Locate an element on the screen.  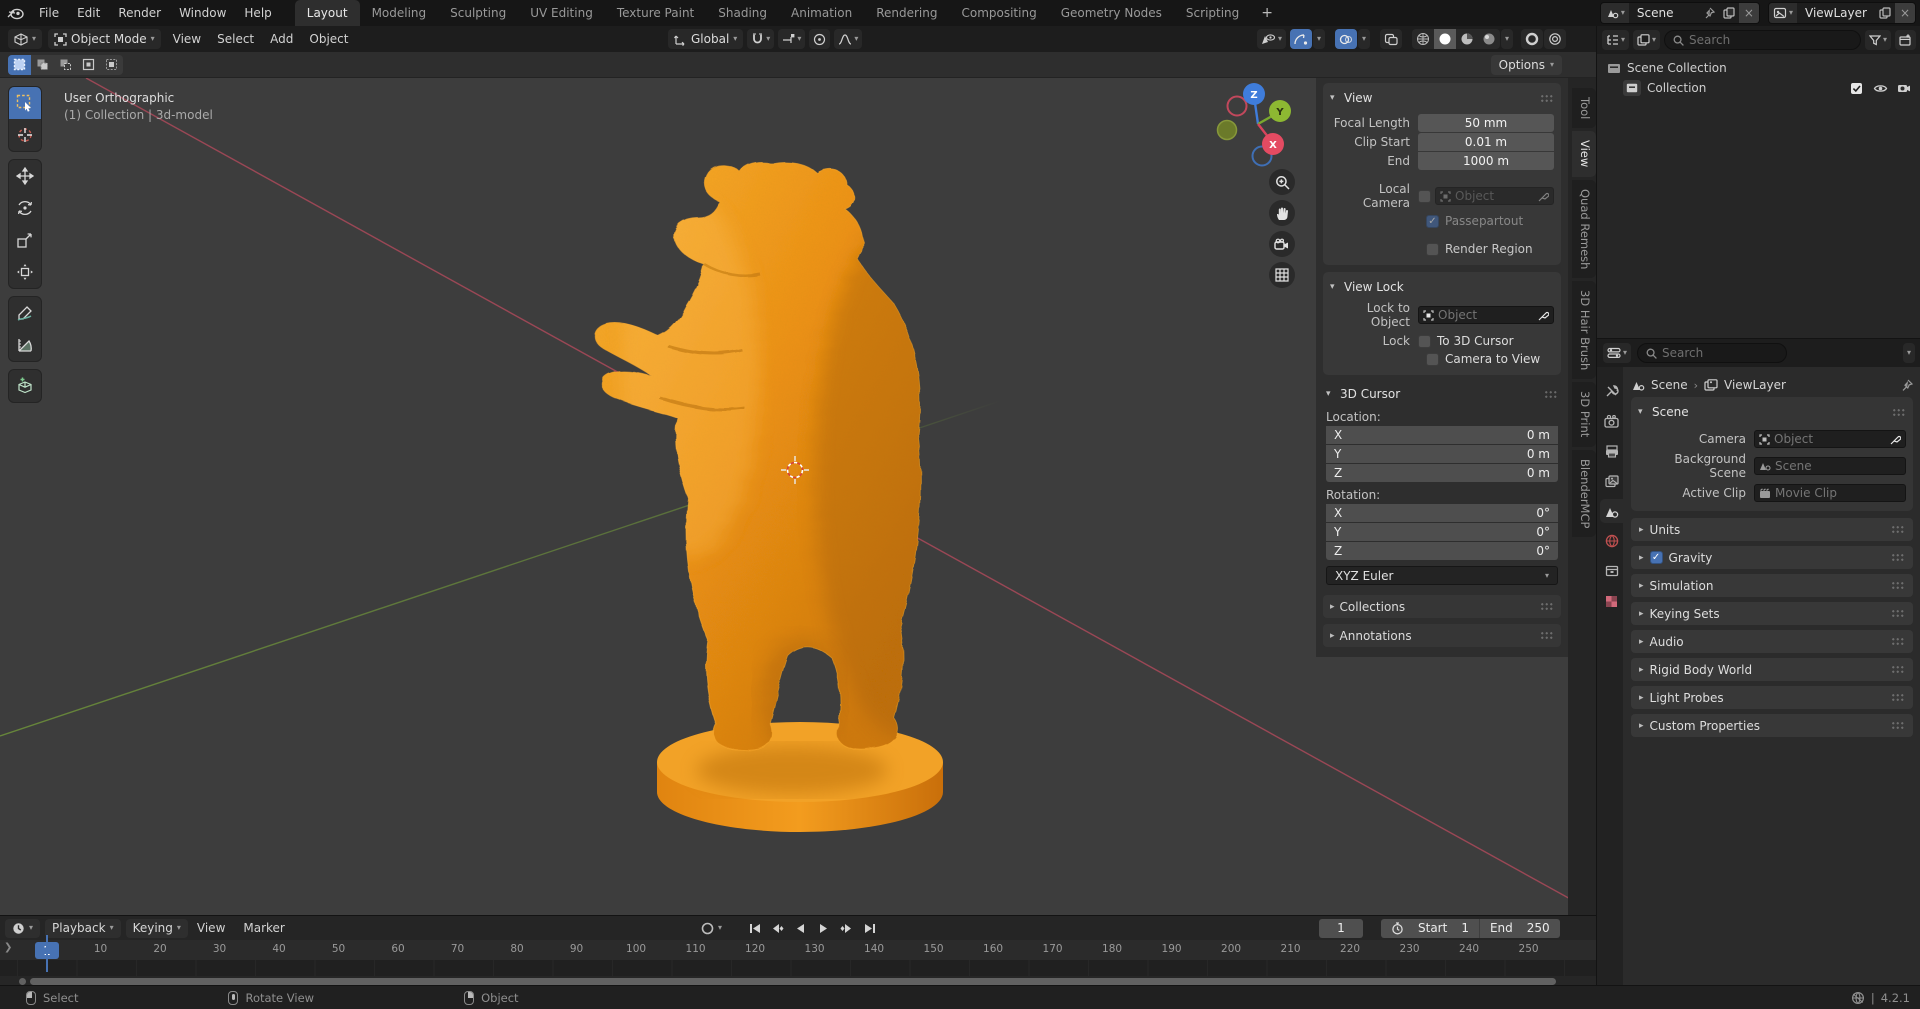
to-3d-cursor-checkbox is located at coordinates (1424, 341).